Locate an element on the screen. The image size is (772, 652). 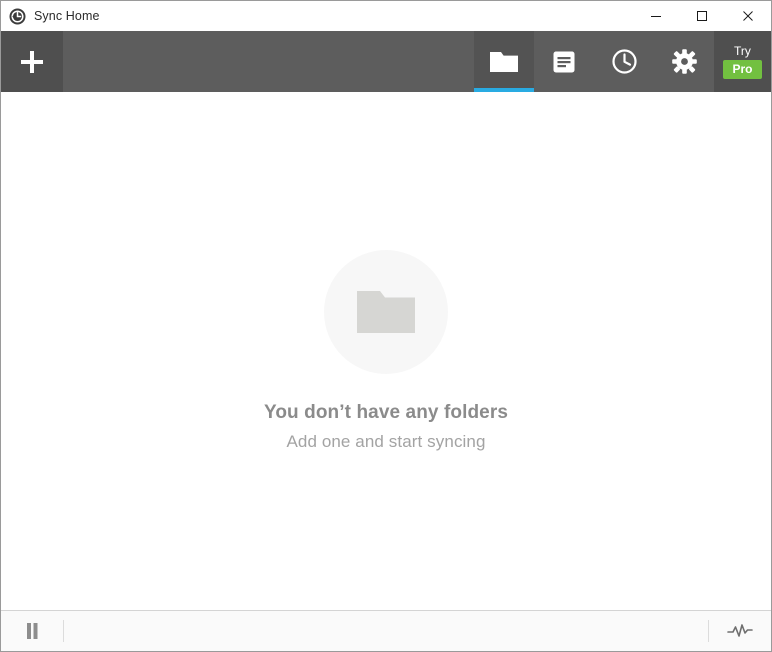
pause-icon is located at coordinates (32, 631).